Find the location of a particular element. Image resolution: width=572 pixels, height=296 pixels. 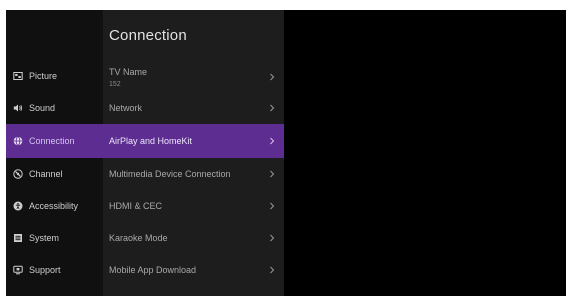

sidebar-item-label: System is located at coordinates (44, 238).